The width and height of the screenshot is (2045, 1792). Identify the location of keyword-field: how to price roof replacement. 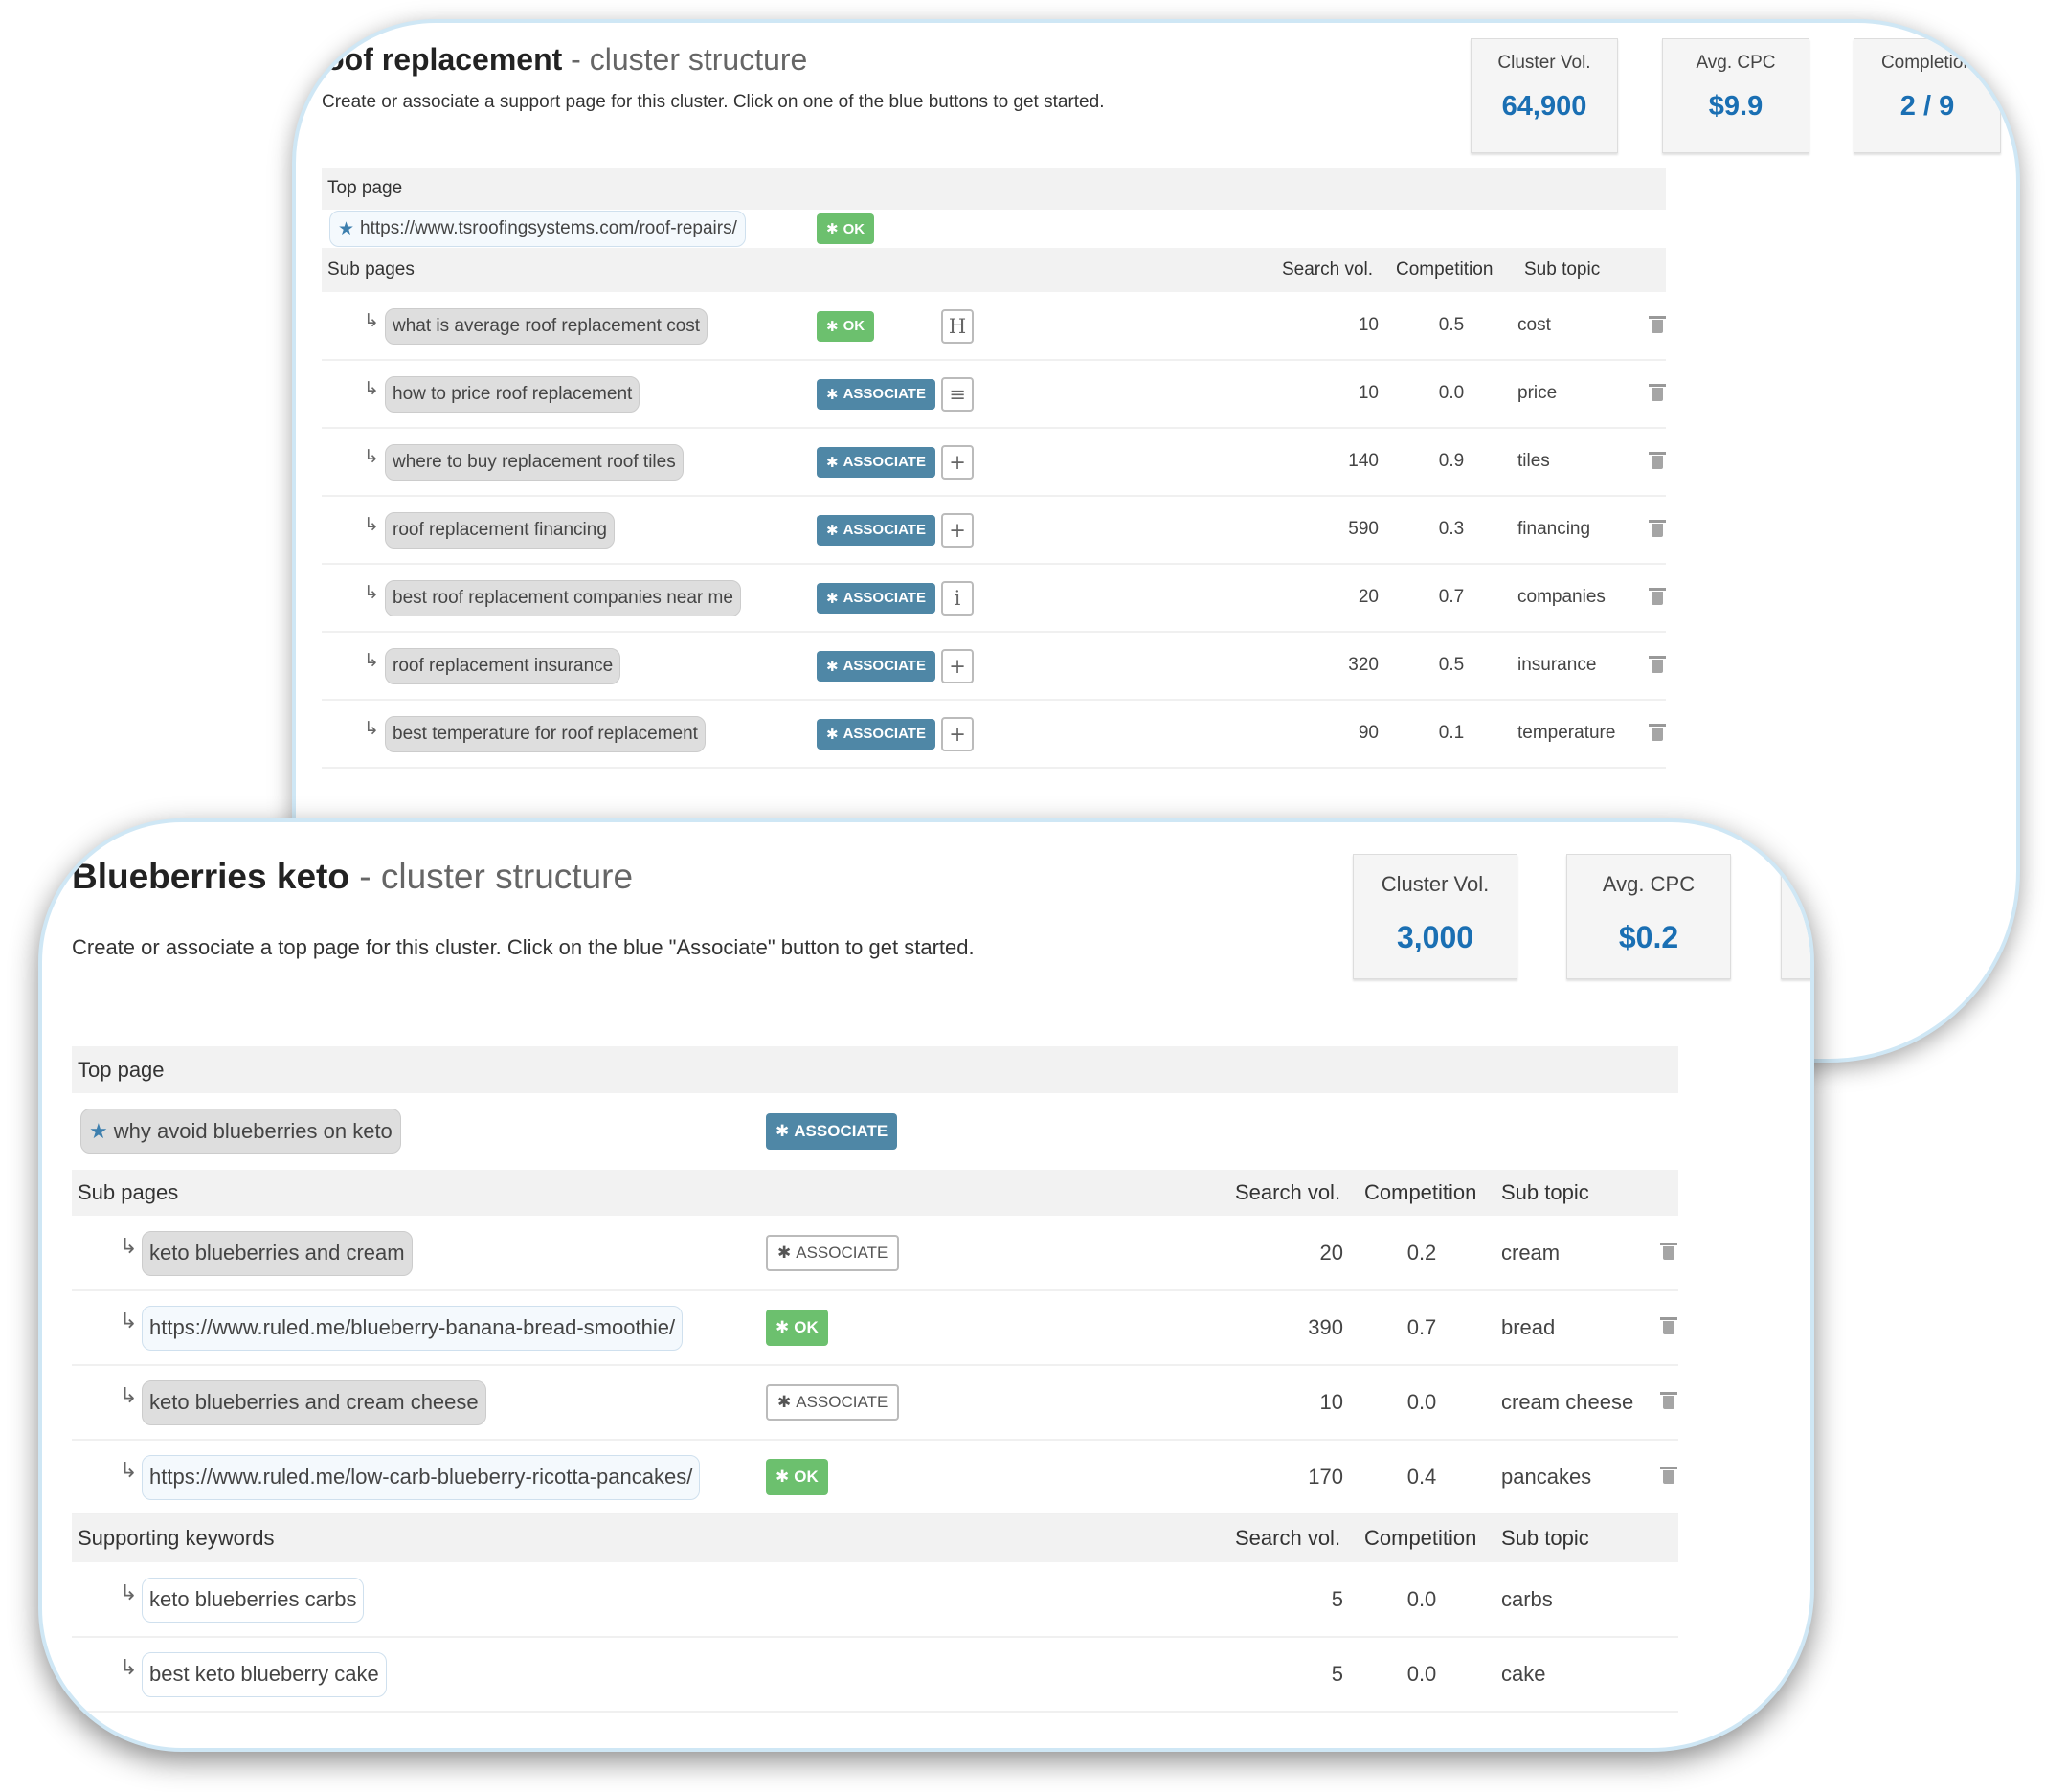
(512, 394).